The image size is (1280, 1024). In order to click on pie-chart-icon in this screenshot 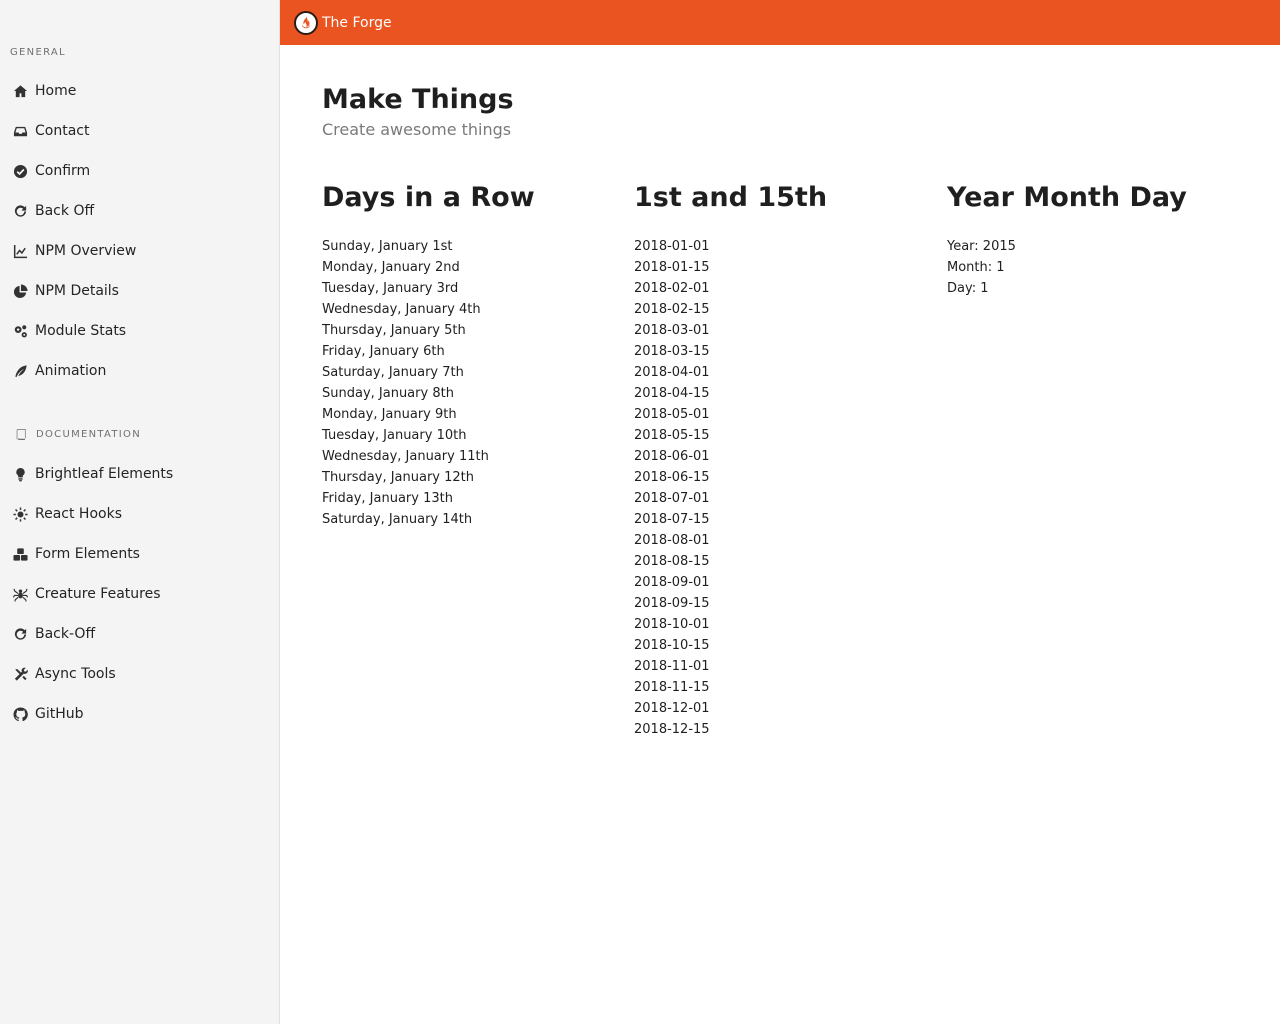, I will do `click(21, 291)`.